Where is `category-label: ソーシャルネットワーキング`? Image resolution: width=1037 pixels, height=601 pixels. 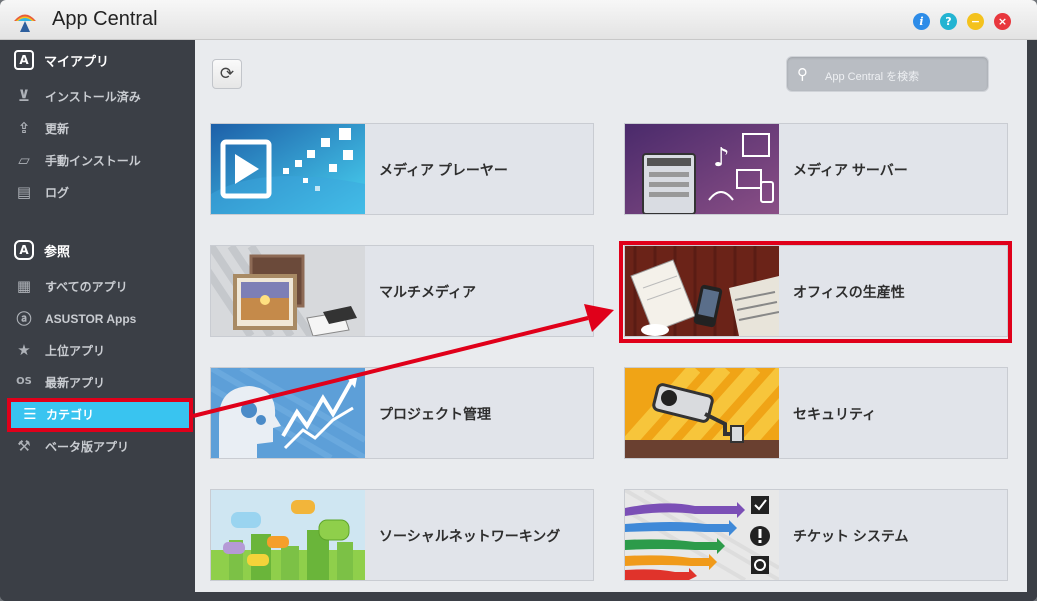 category-label: ソーシャルネットワーキング is located at coordinates (470, 536).